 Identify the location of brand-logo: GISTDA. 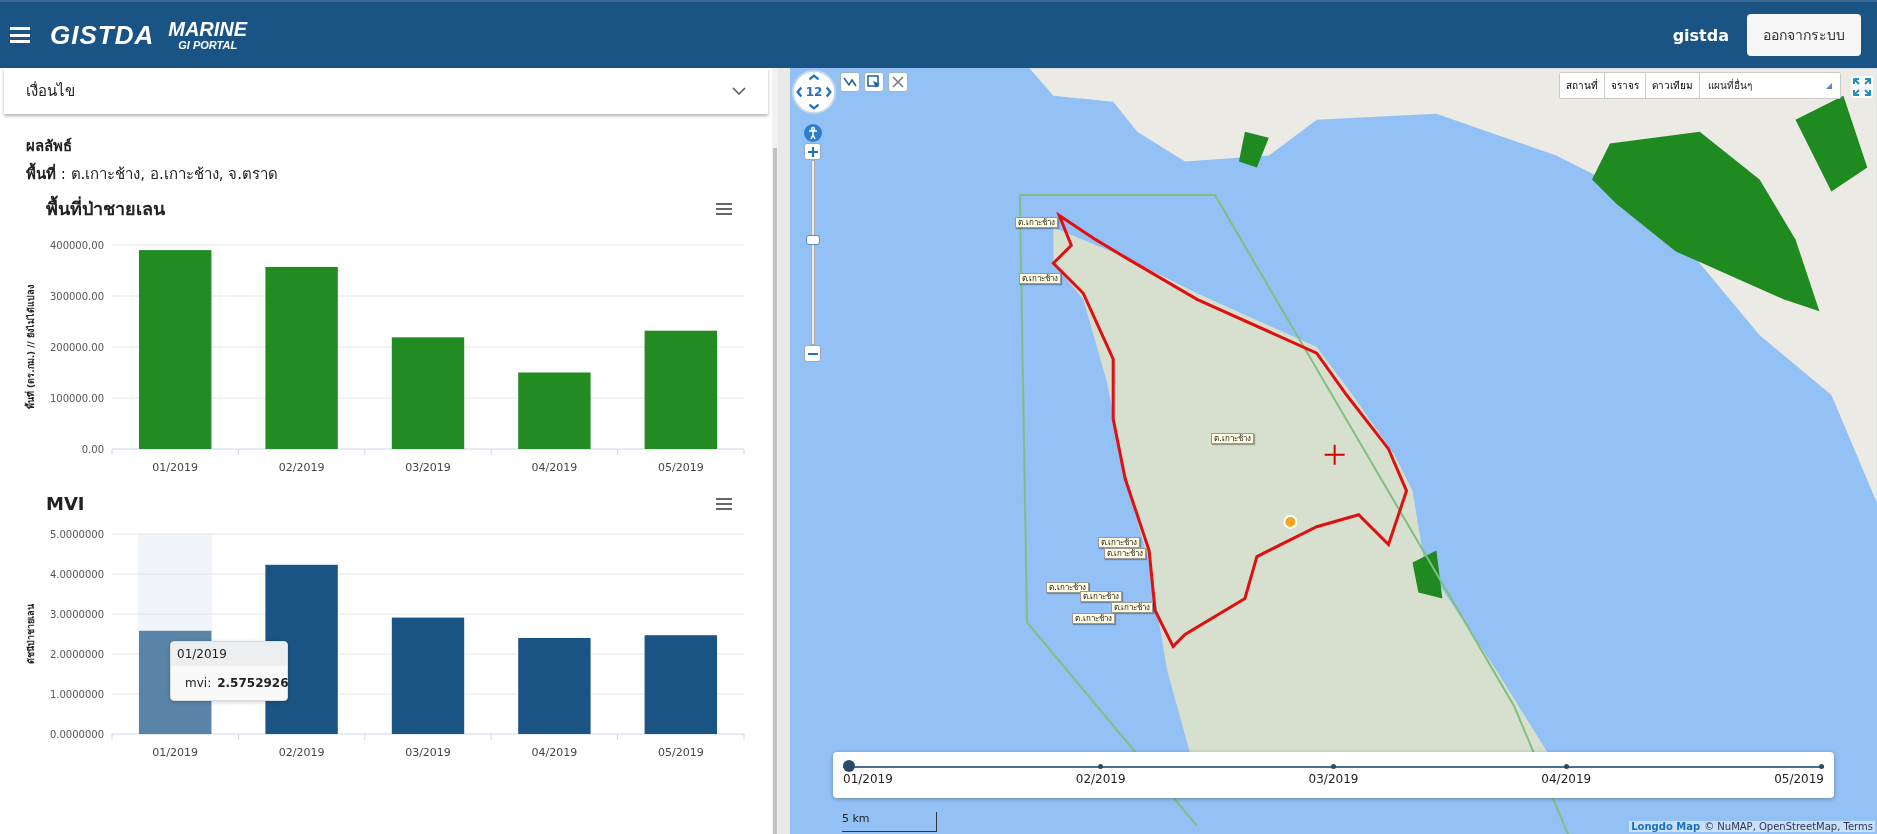
(102, 35).